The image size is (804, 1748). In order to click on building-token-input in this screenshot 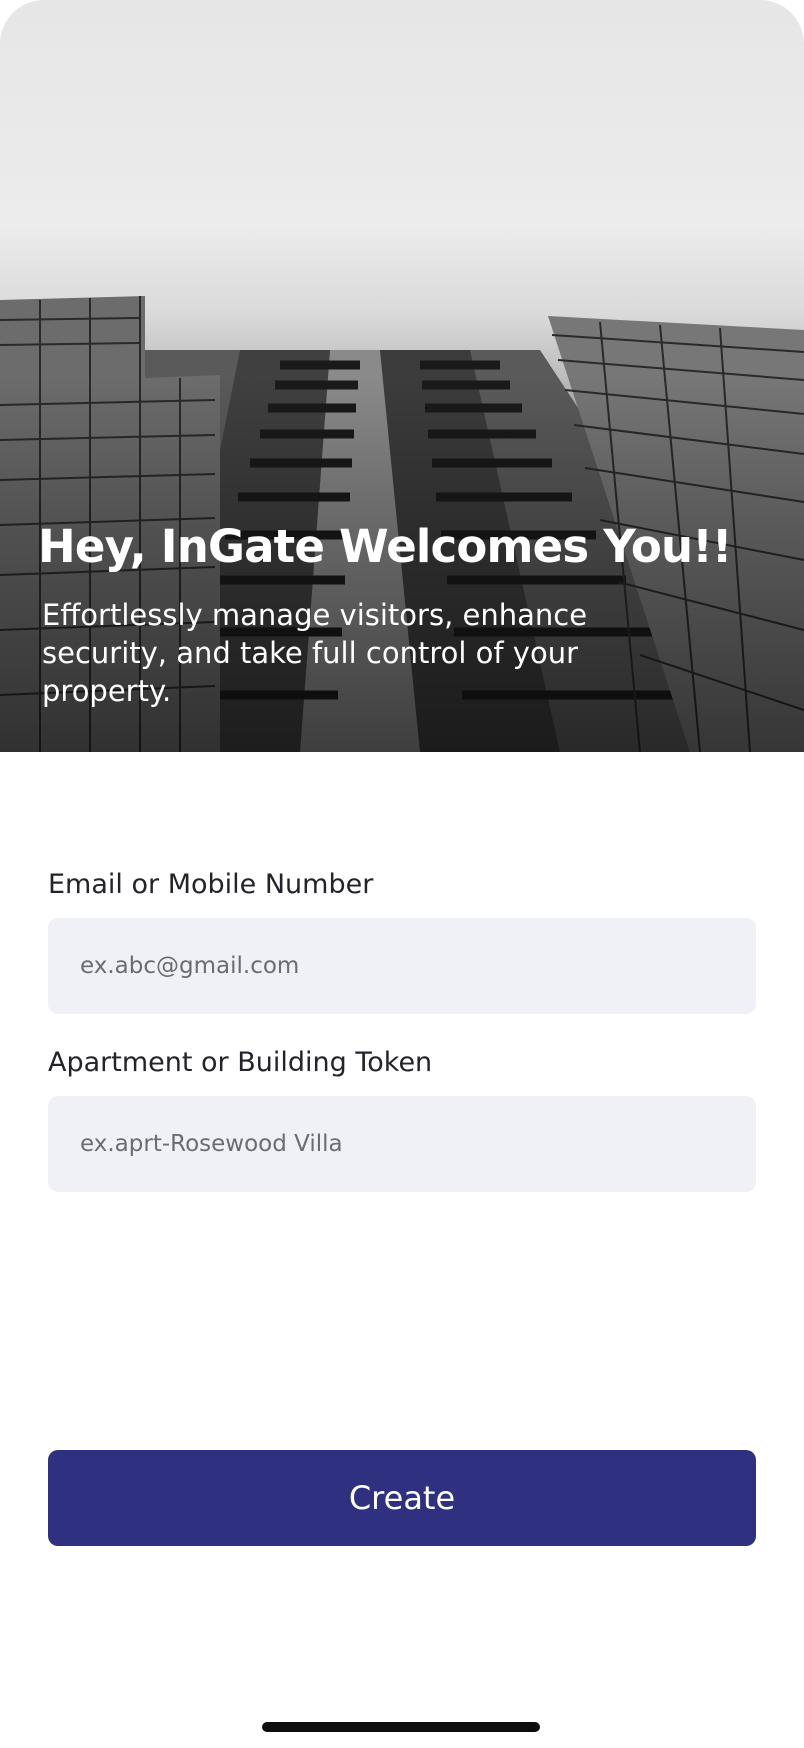, I will do `click(402, 1144)`.